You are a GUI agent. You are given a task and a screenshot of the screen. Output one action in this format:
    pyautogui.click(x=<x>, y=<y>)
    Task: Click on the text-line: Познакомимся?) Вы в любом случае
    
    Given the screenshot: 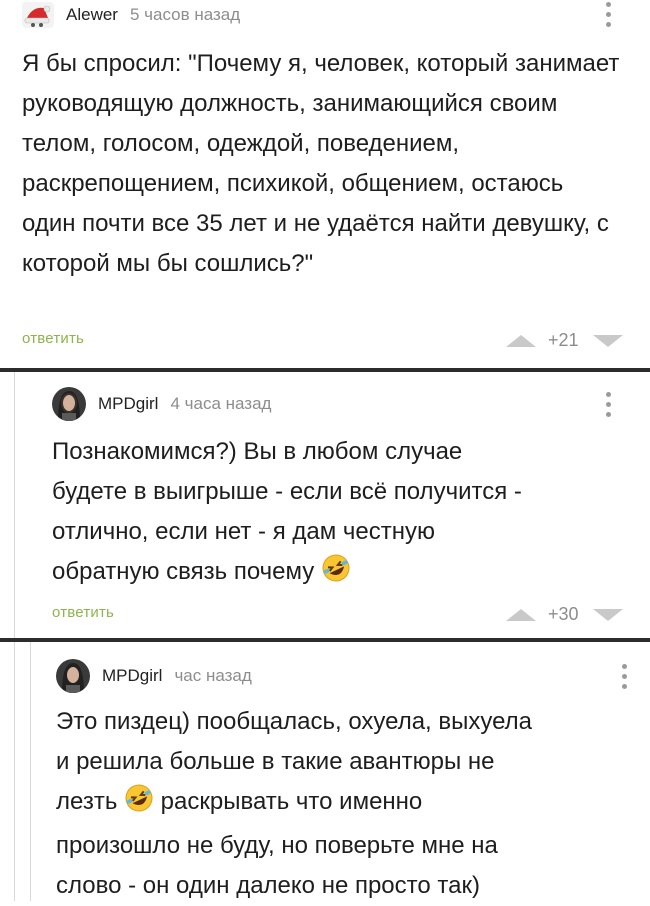 What is the action you would take?
    pyautogui.click(x=257, y=451)
    